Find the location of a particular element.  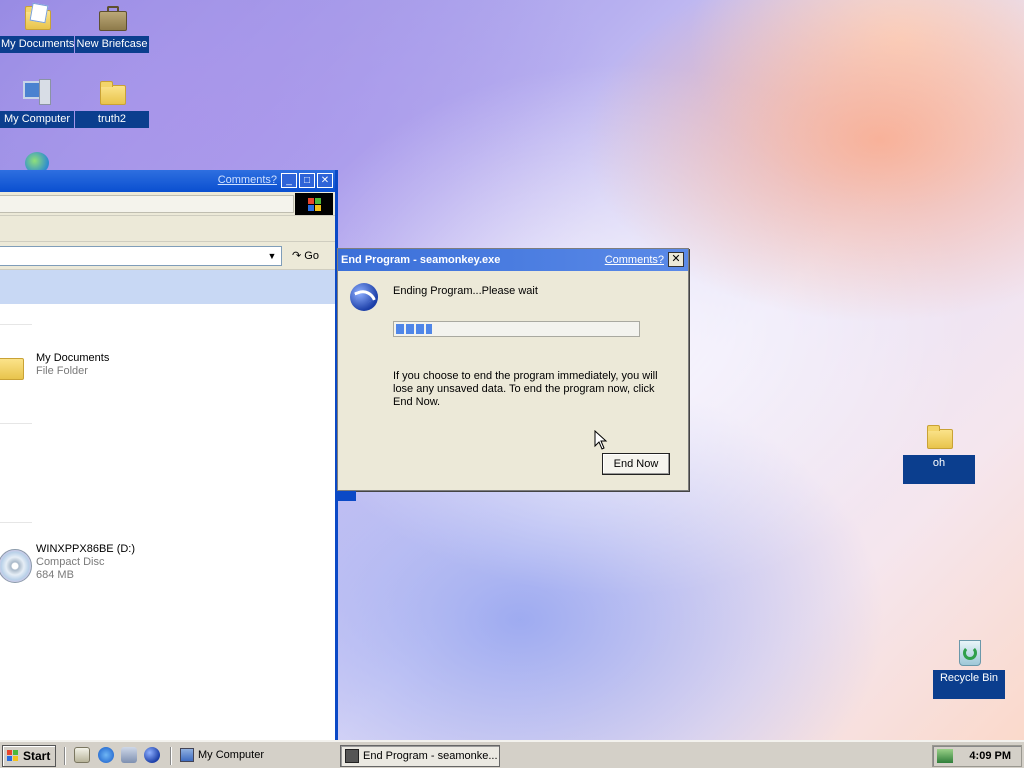

network-settings-icon is located at coordinates (129, 755).